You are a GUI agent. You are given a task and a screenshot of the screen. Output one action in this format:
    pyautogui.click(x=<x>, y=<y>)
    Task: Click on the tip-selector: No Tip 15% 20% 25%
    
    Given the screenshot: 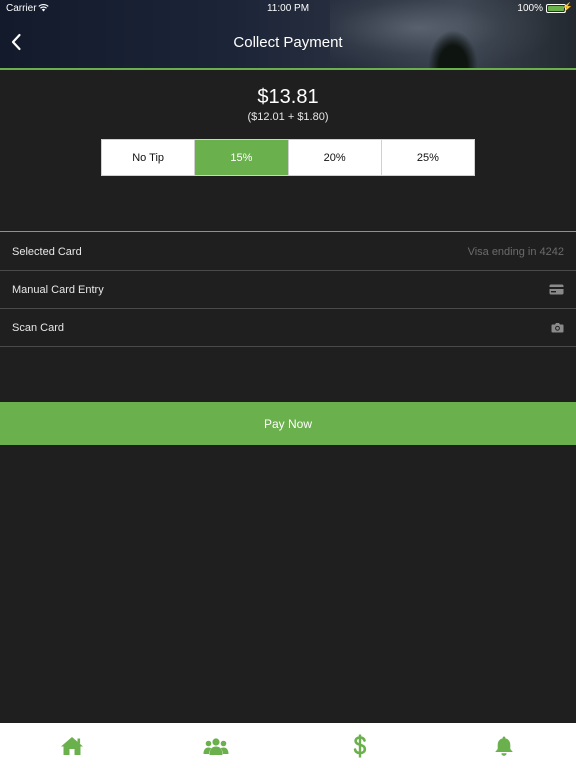 What is the action you would take?
    pyautogui.click(x=288, y=157)
    